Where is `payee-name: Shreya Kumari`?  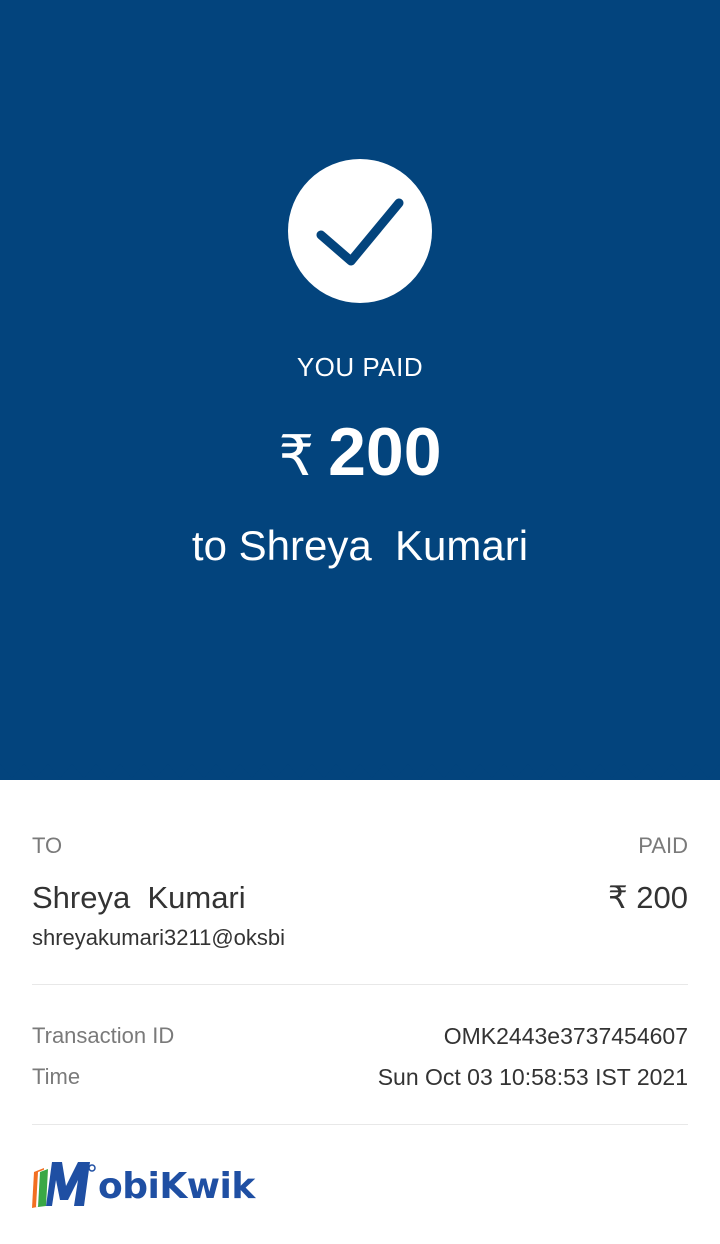 payee-name: Shreya Kumari is located at coordinates (139, 897).